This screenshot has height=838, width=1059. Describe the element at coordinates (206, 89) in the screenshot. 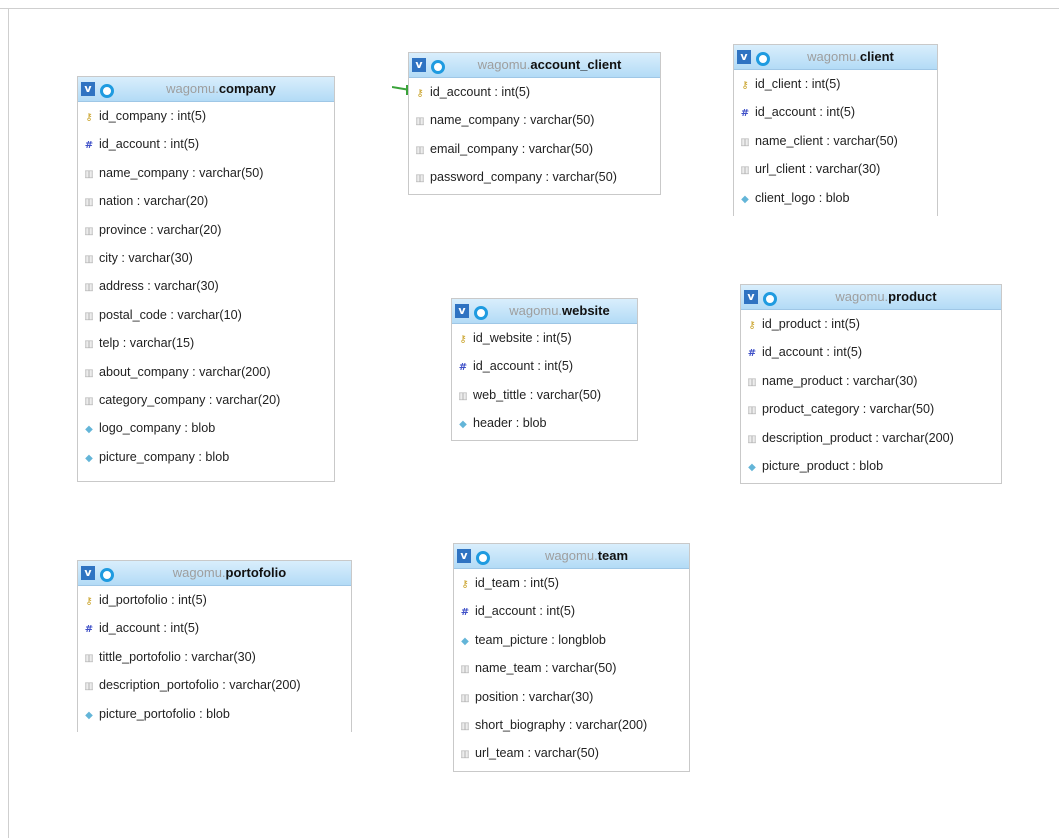

I see `table-header: v wagomu.company` at that location.